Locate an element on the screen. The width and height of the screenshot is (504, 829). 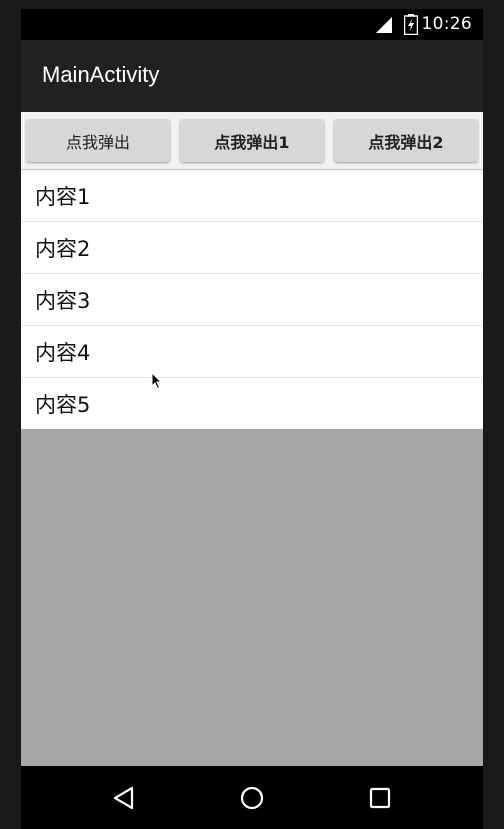
popup-button-1: 点我弹出1 is located at coordinates (252, 140).